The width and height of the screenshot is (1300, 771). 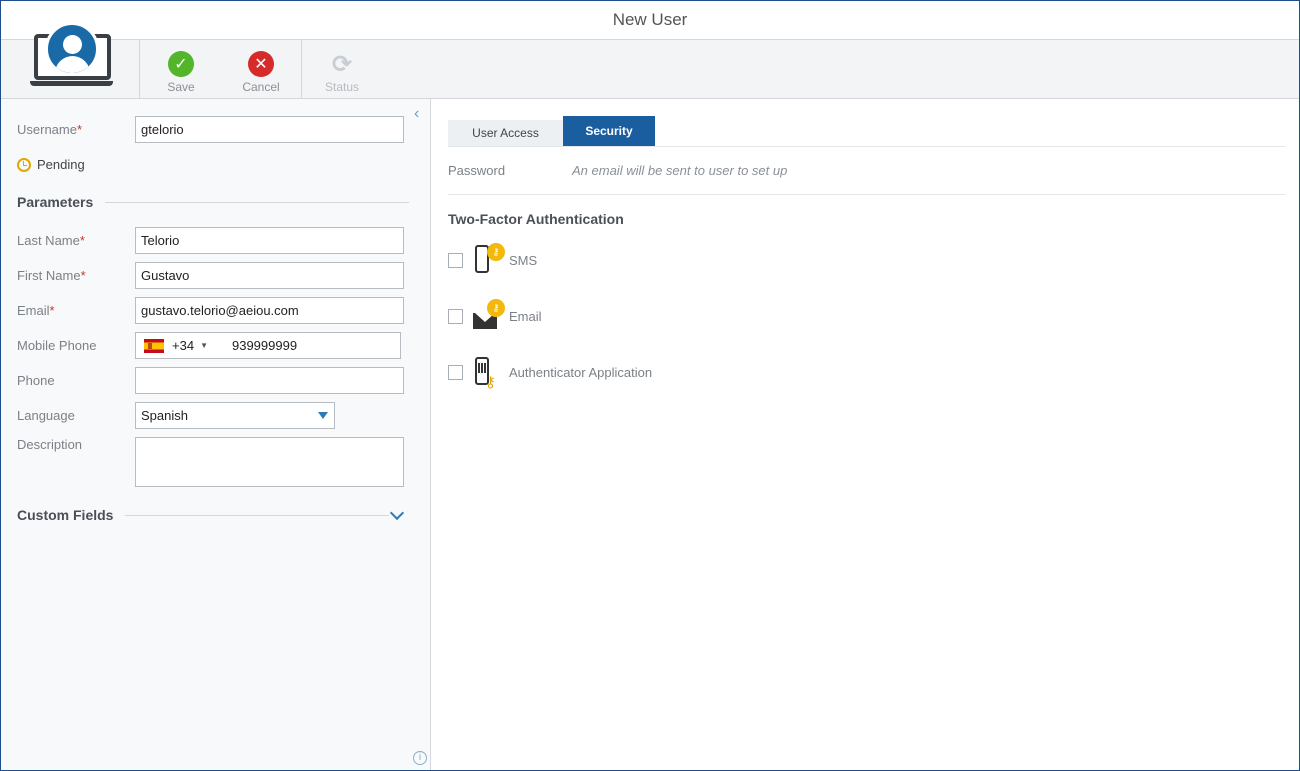 I want to click on user-avatar-area, so click(x=70, y=60).